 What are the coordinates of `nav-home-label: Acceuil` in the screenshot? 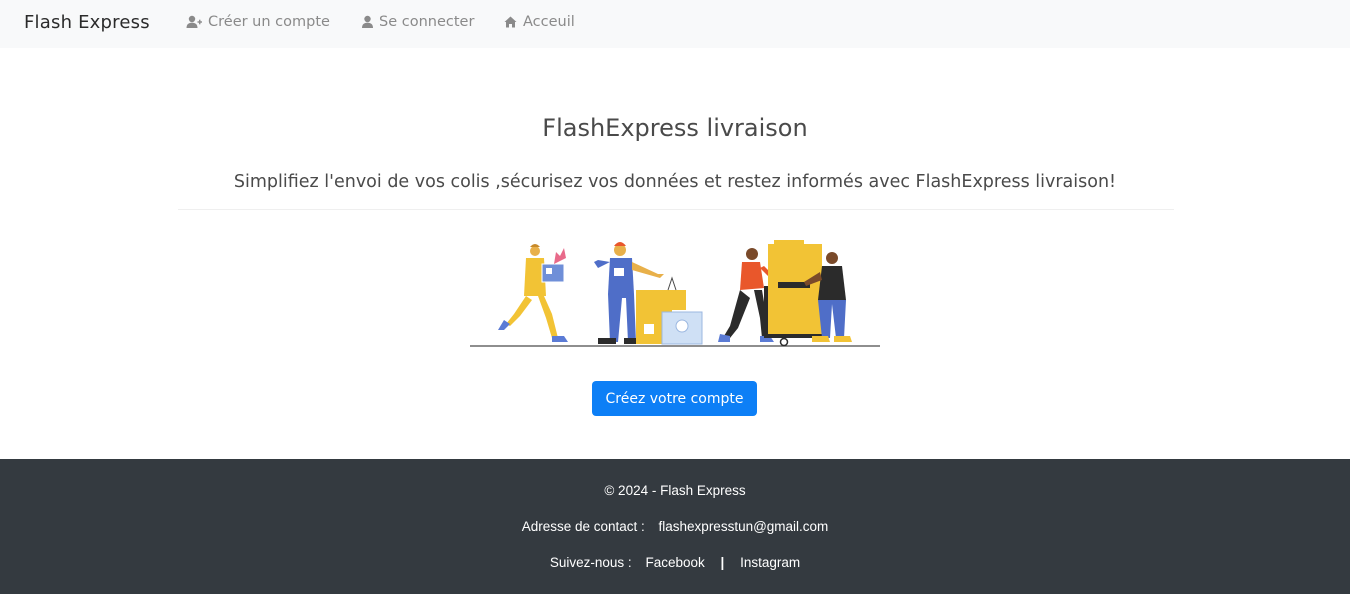 It's located at (549, 22).